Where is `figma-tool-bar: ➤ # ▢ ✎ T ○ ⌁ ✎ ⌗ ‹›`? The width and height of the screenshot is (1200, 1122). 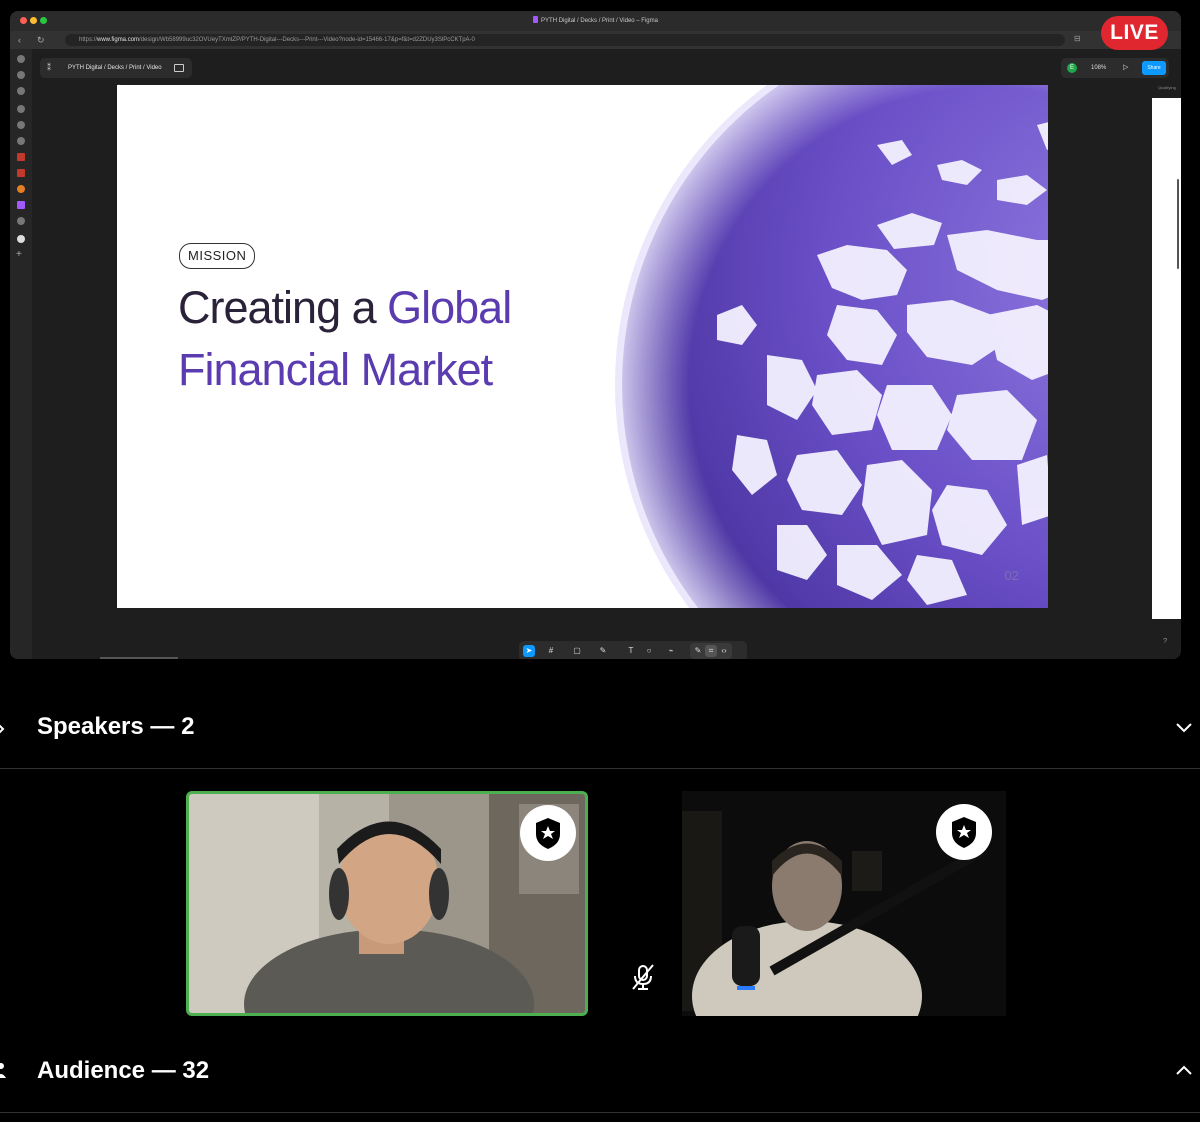 figma-tool-bar: ➤ # ▢ ✎ T ○ ⌁ ✎ ⌗ ‹› is located at coordinates (633, 650).